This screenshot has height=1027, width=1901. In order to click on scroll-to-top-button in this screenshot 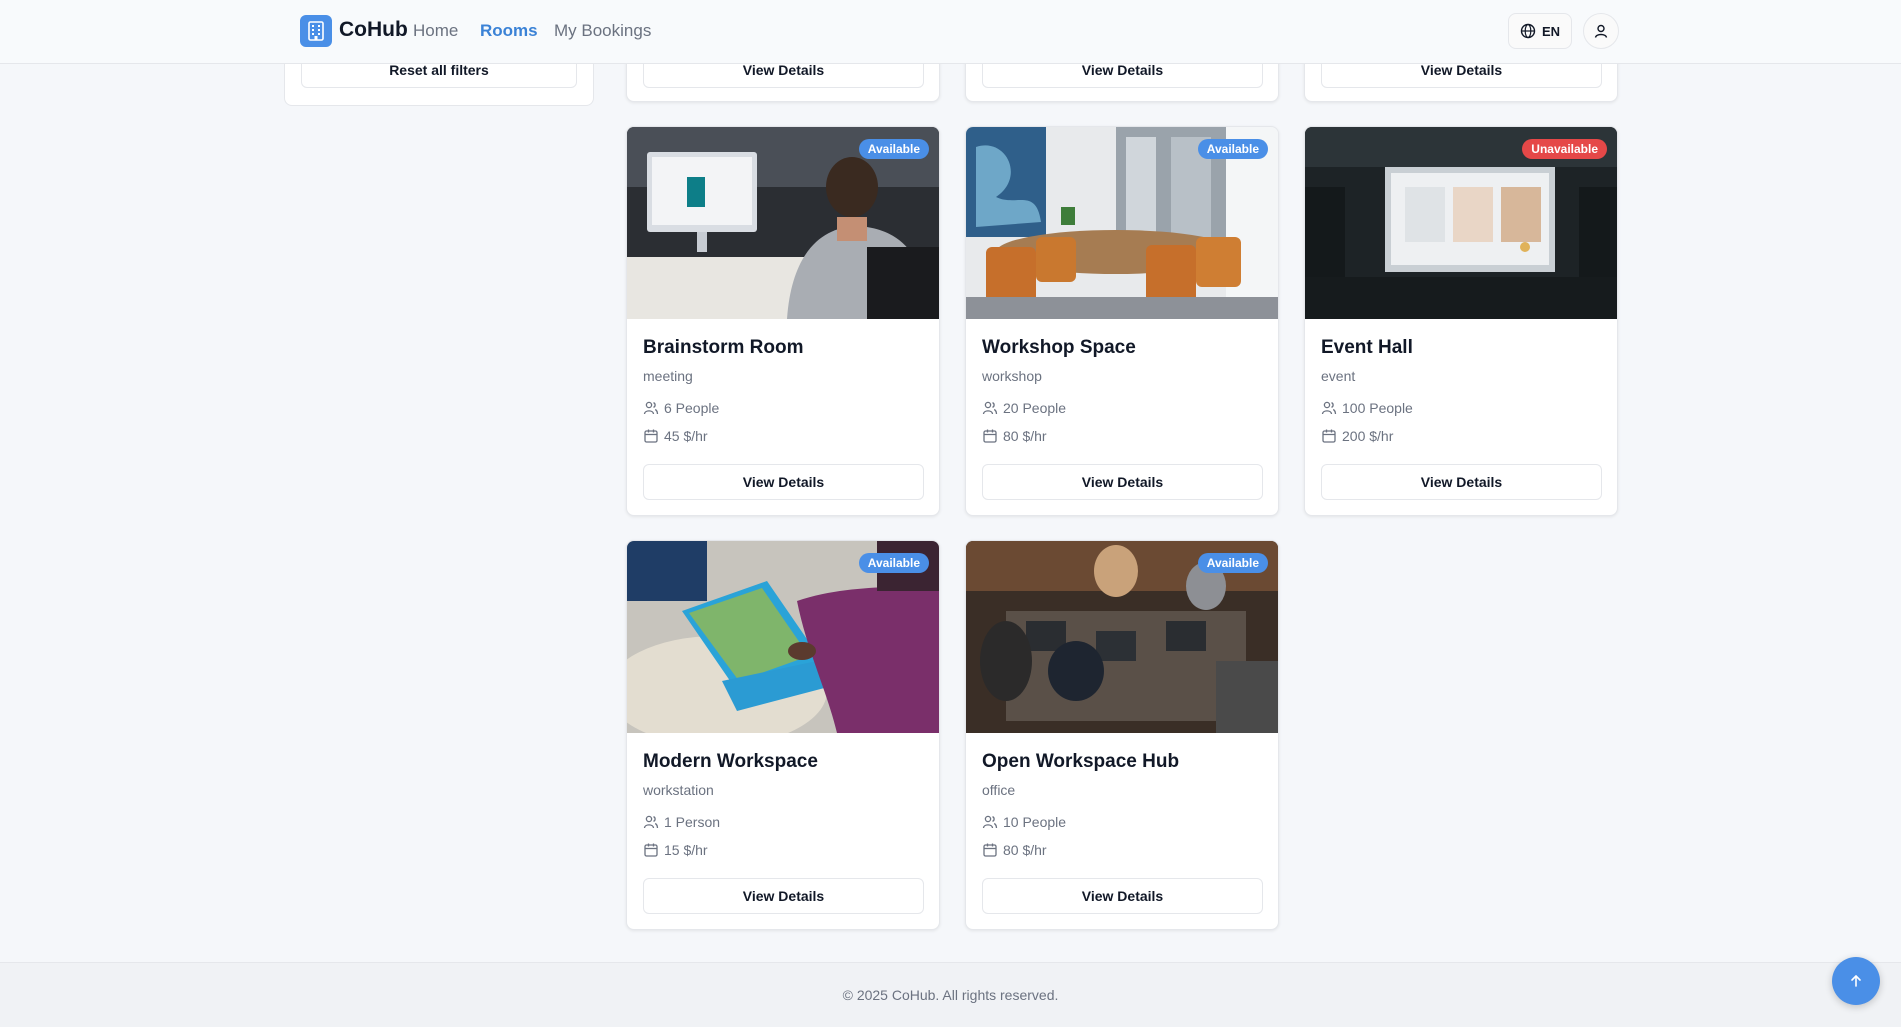, I will do `click(1856, 981)`.